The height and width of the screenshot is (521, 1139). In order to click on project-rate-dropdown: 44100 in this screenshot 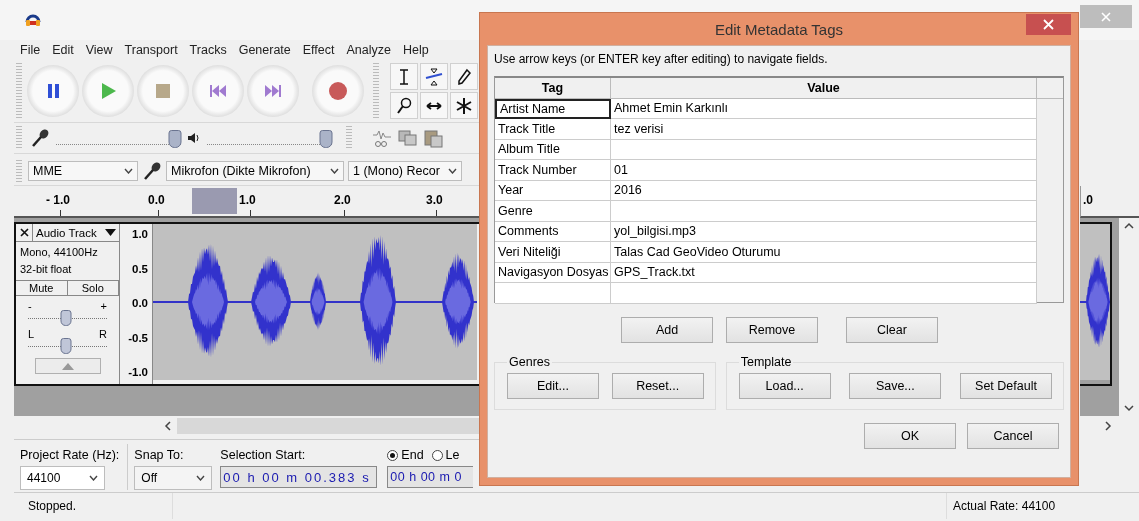, I will do `click(62, 478)`.